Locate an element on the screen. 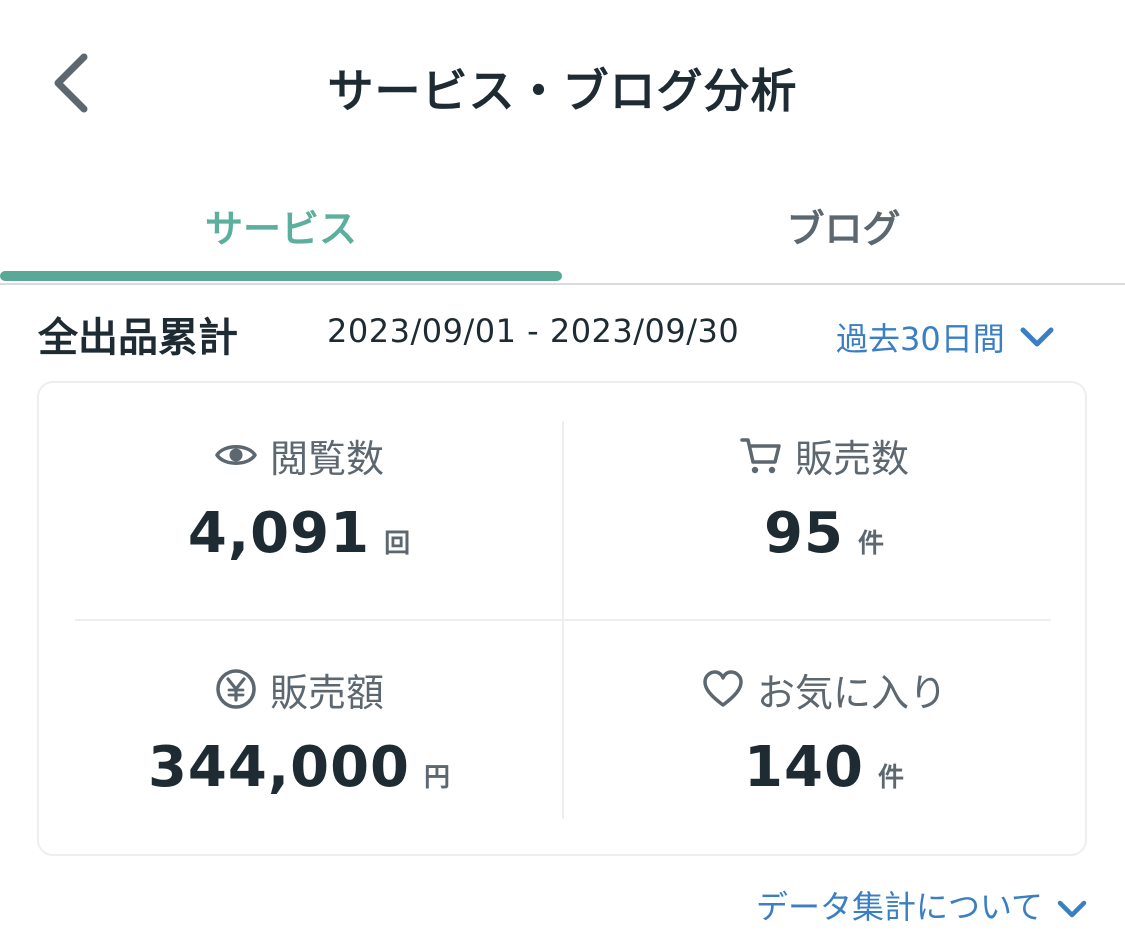  date-range: 2023/09/01 - 2023/09/30 is located at coordinates (533, 331).